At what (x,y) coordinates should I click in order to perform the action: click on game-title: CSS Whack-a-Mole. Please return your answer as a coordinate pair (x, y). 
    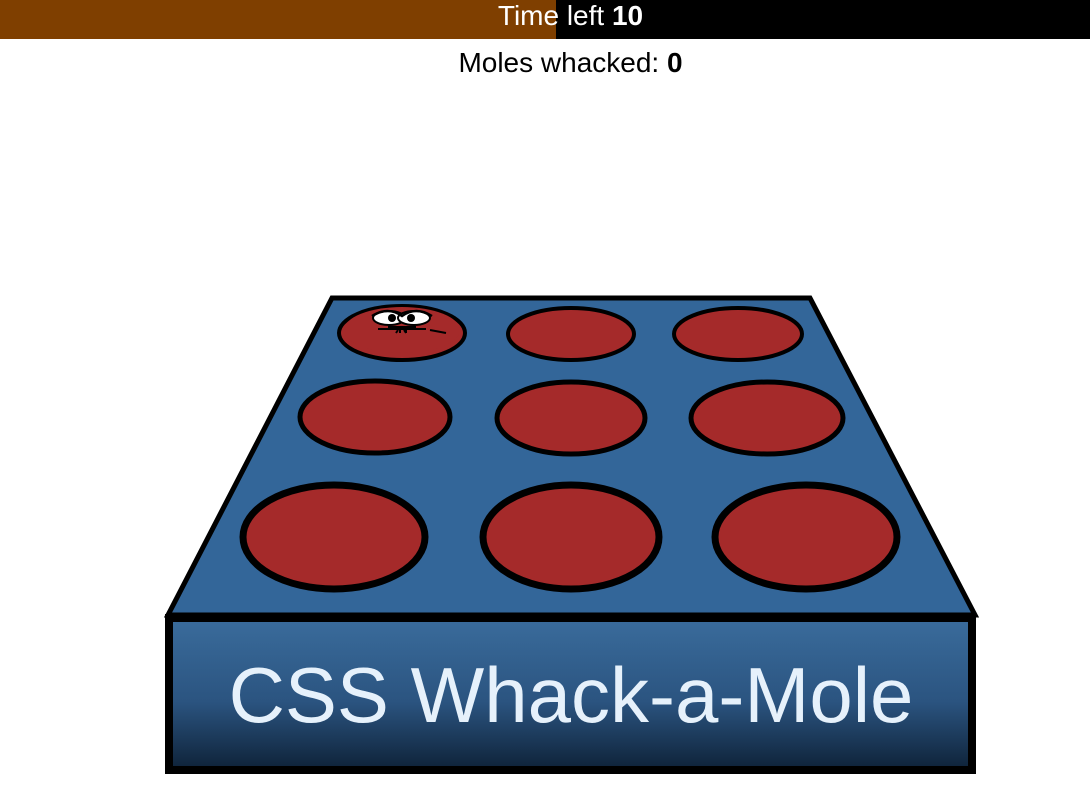
    Looking at the image, I should click on (571, 695).